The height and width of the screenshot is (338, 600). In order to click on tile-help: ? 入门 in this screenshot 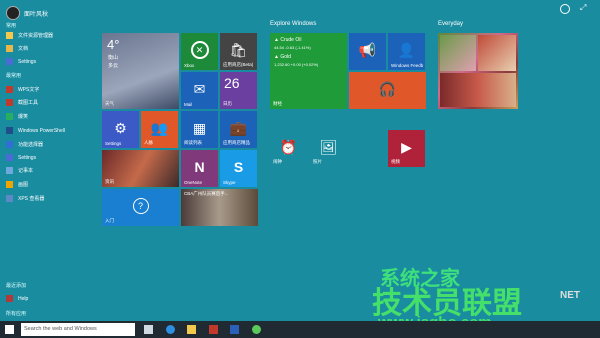, I will do `click(140, 207)`.